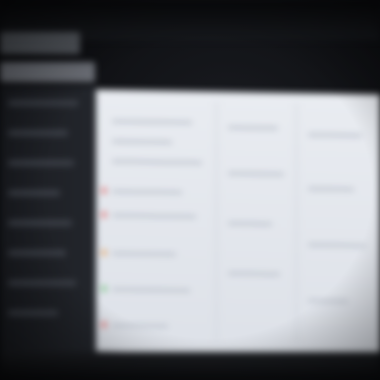 This screenshot has height=380, width=380. What do you see at coordinates (47, 72) in the screenshot?
I see `toolbar` at bounding box center [47, 72].